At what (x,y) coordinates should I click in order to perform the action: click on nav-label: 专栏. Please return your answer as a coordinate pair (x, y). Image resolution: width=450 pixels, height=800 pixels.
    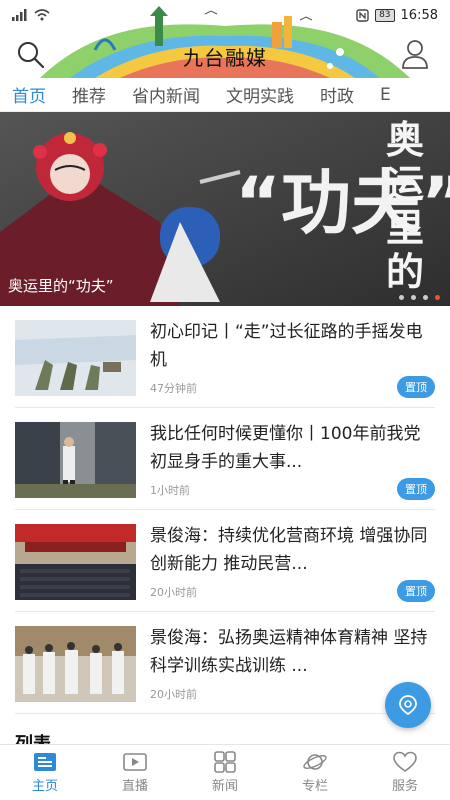
    Looking at the image, I should click on (314, 786).